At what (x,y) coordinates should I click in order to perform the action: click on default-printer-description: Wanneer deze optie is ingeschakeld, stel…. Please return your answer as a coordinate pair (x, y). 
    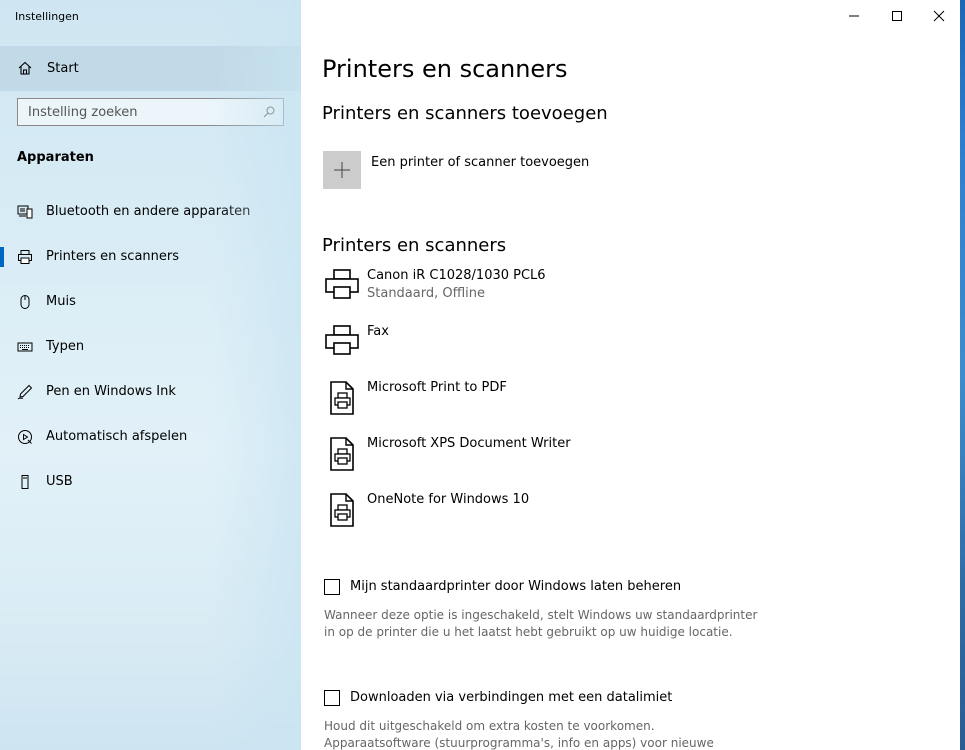
    Looking at the image, I should click on (544, 624).